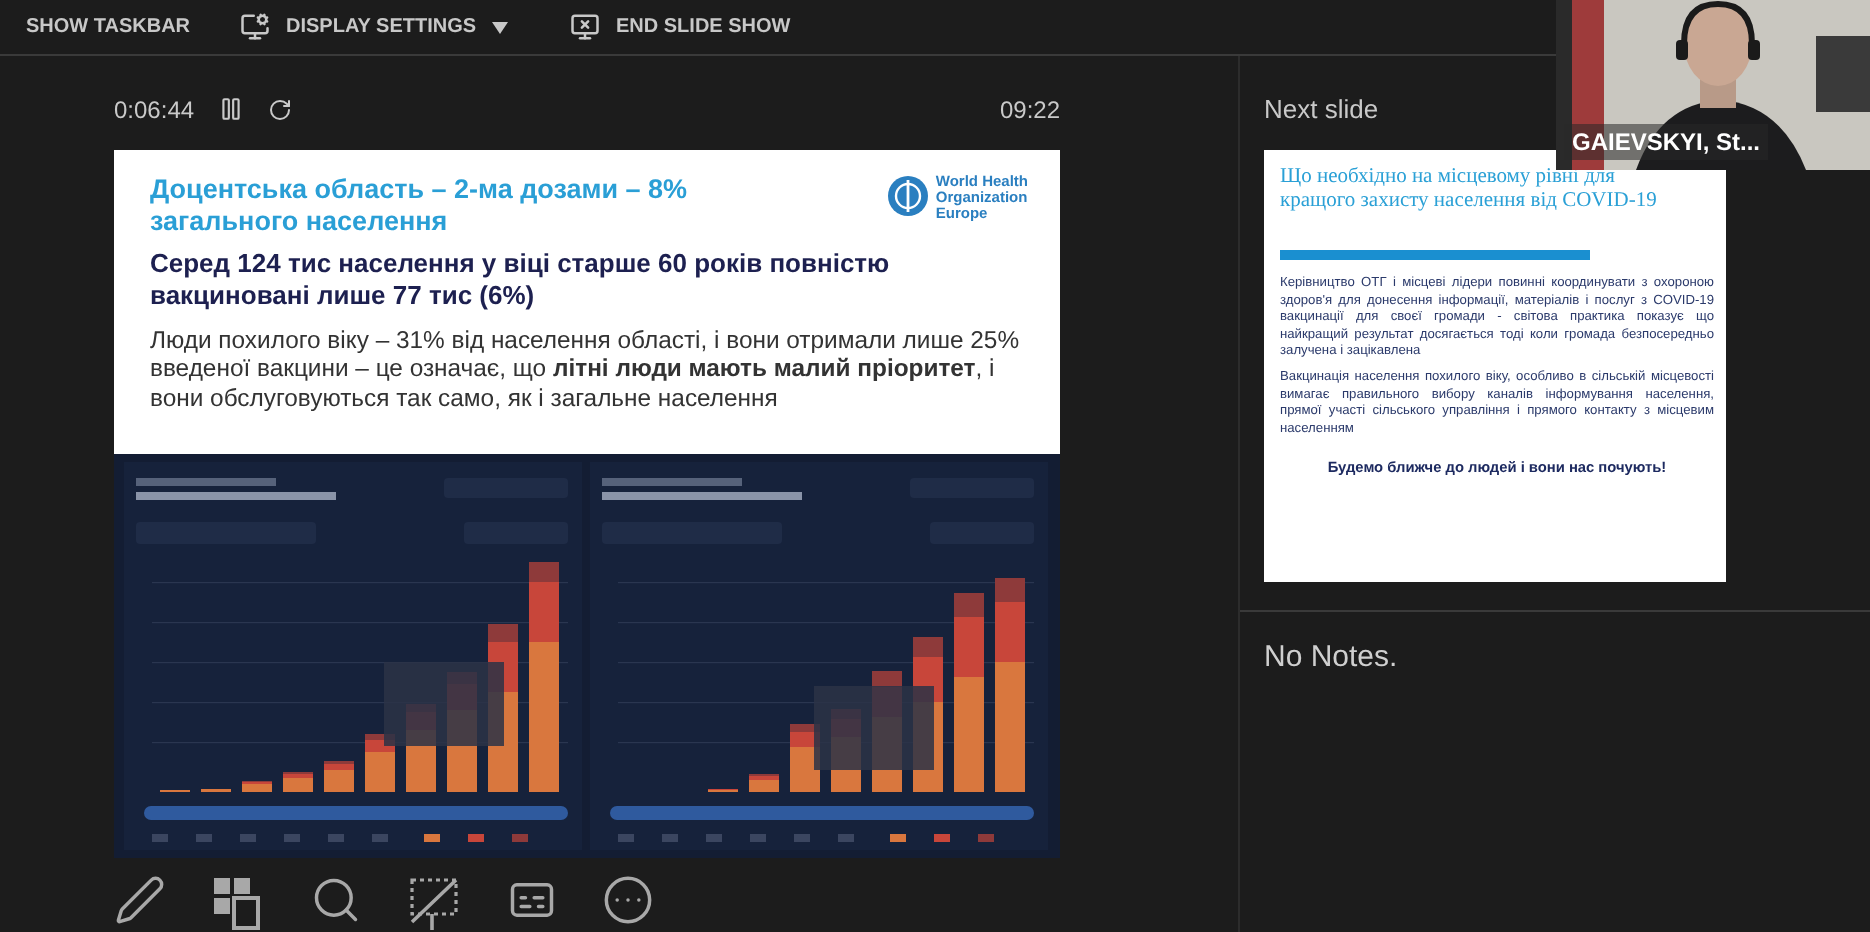 The width and height of the screenshot is (1870, 932). What do you see at coordinates (690, 27) in the screenshot?
I see `toolbar-button: END SLIDE SHOW` at bounding box center [690, 27].